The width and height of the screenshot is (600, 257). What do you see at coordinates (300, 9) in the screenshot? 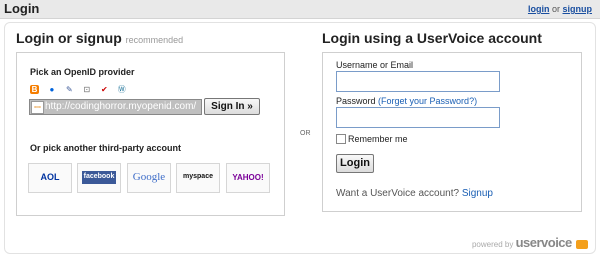
I see `top-bar: Login login or signup` at bounding box center [300, 9].